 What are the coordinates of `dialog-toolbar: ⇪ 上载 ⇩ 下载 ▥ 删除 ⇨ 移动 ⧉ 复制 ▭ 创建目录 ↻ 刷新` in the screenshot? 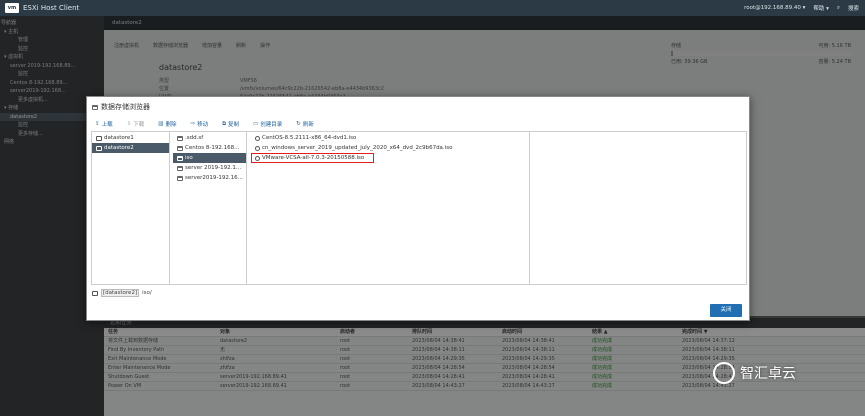 It's located at (204, 124).